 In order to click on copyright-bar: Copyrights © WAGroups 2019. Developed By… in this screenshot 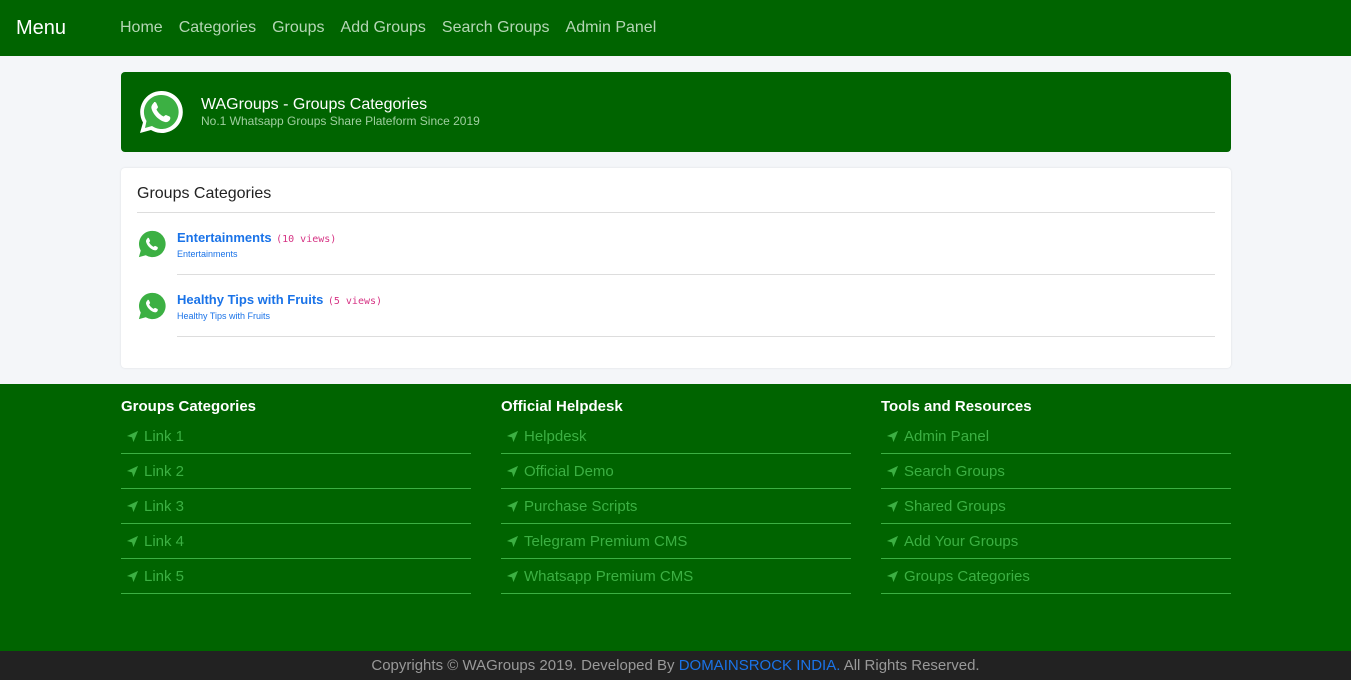, I will do `click(675, 665)`.